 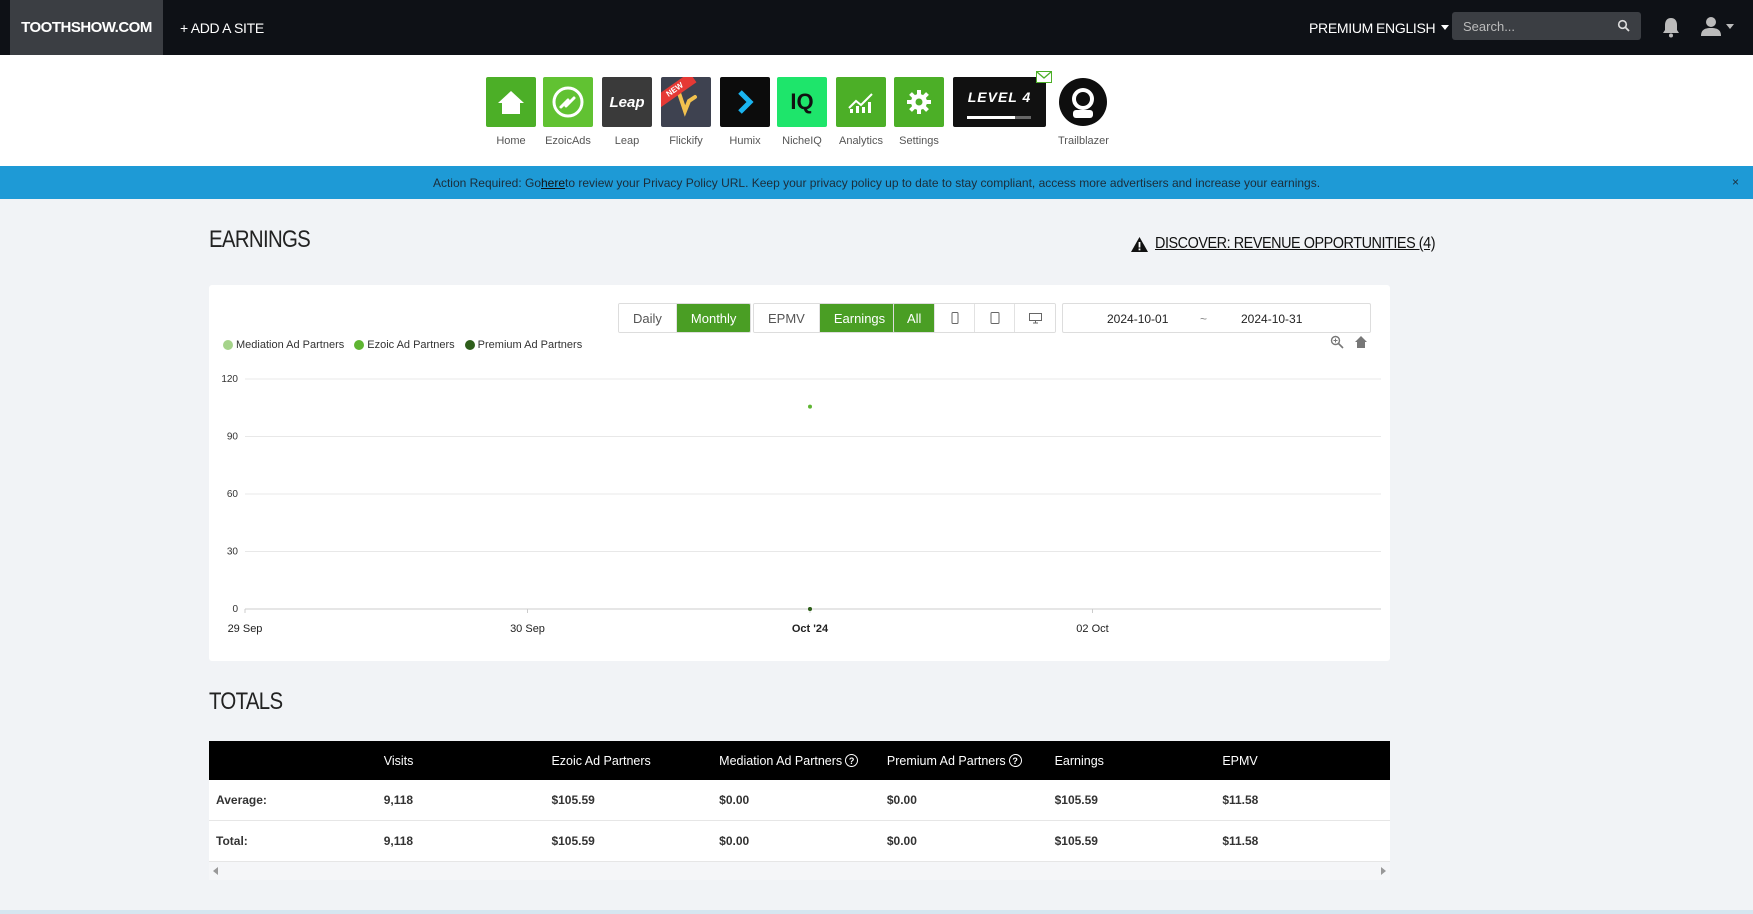 What do you see at coordinates (1735, 182) in the screenshot?
I see `close-icon: ×` at bounding box center [1735, 182].